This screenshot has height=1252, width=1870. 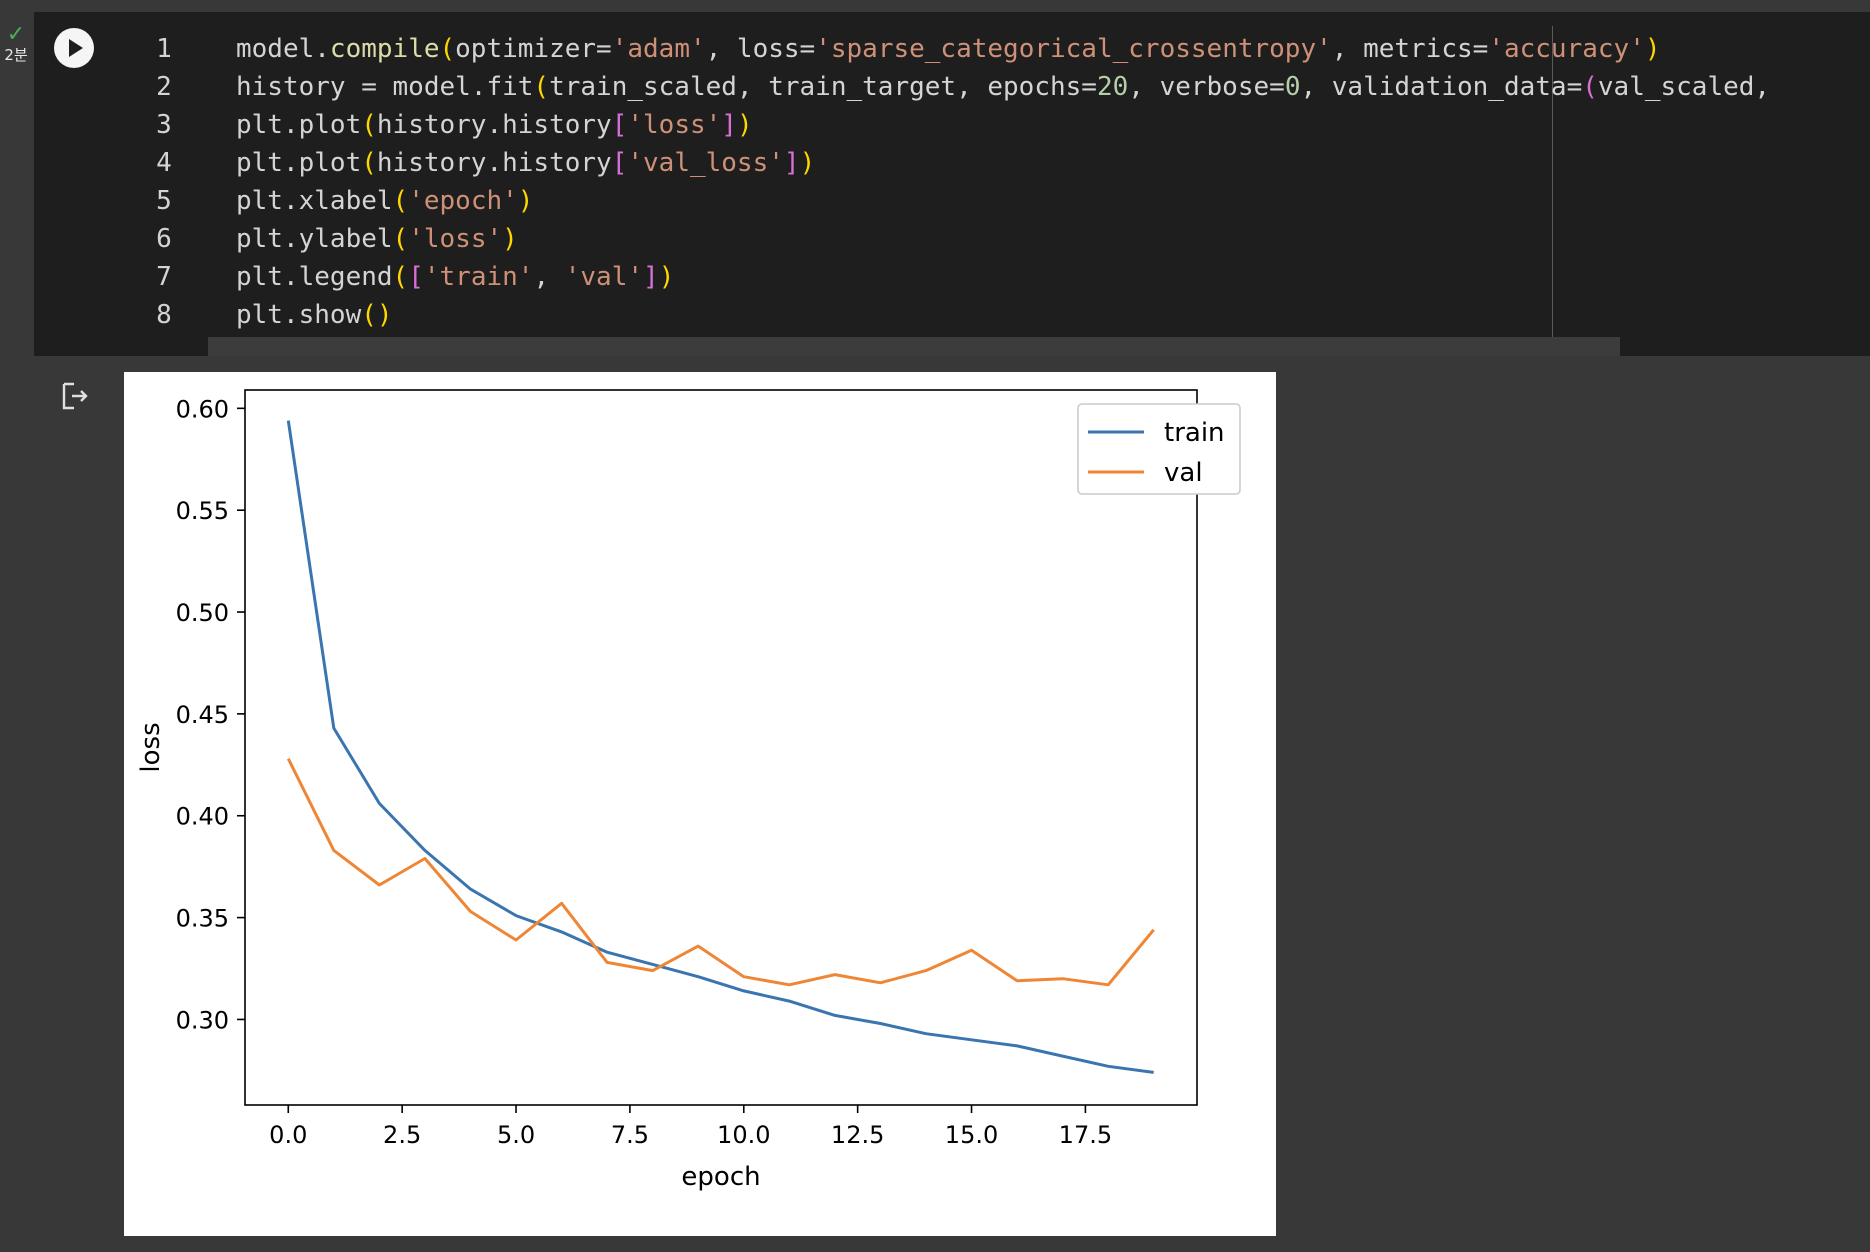 What do you see at coordinates (16, 34) in the screenshot?
I see `check-icon: ✓` at bounding box center [16, 34].